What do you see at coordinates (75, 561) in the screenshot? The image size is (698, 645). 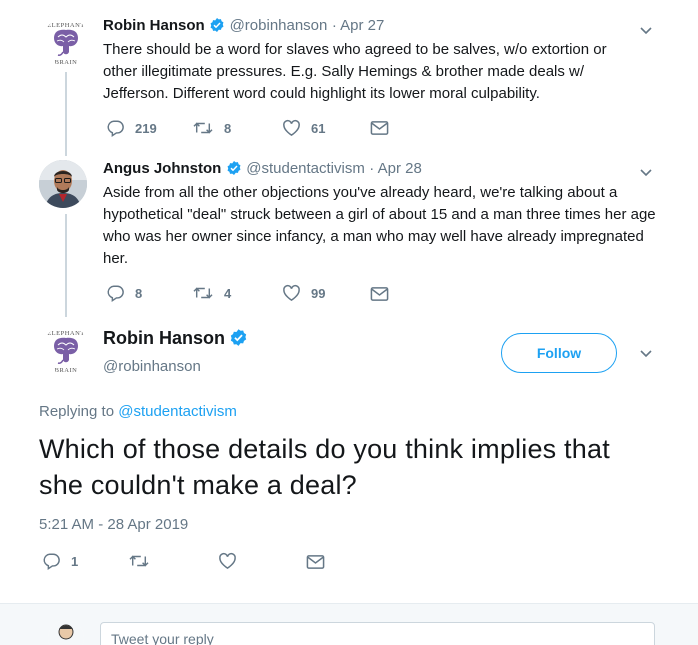 I see `reply-count: 1` at bounding box center [75, 561].